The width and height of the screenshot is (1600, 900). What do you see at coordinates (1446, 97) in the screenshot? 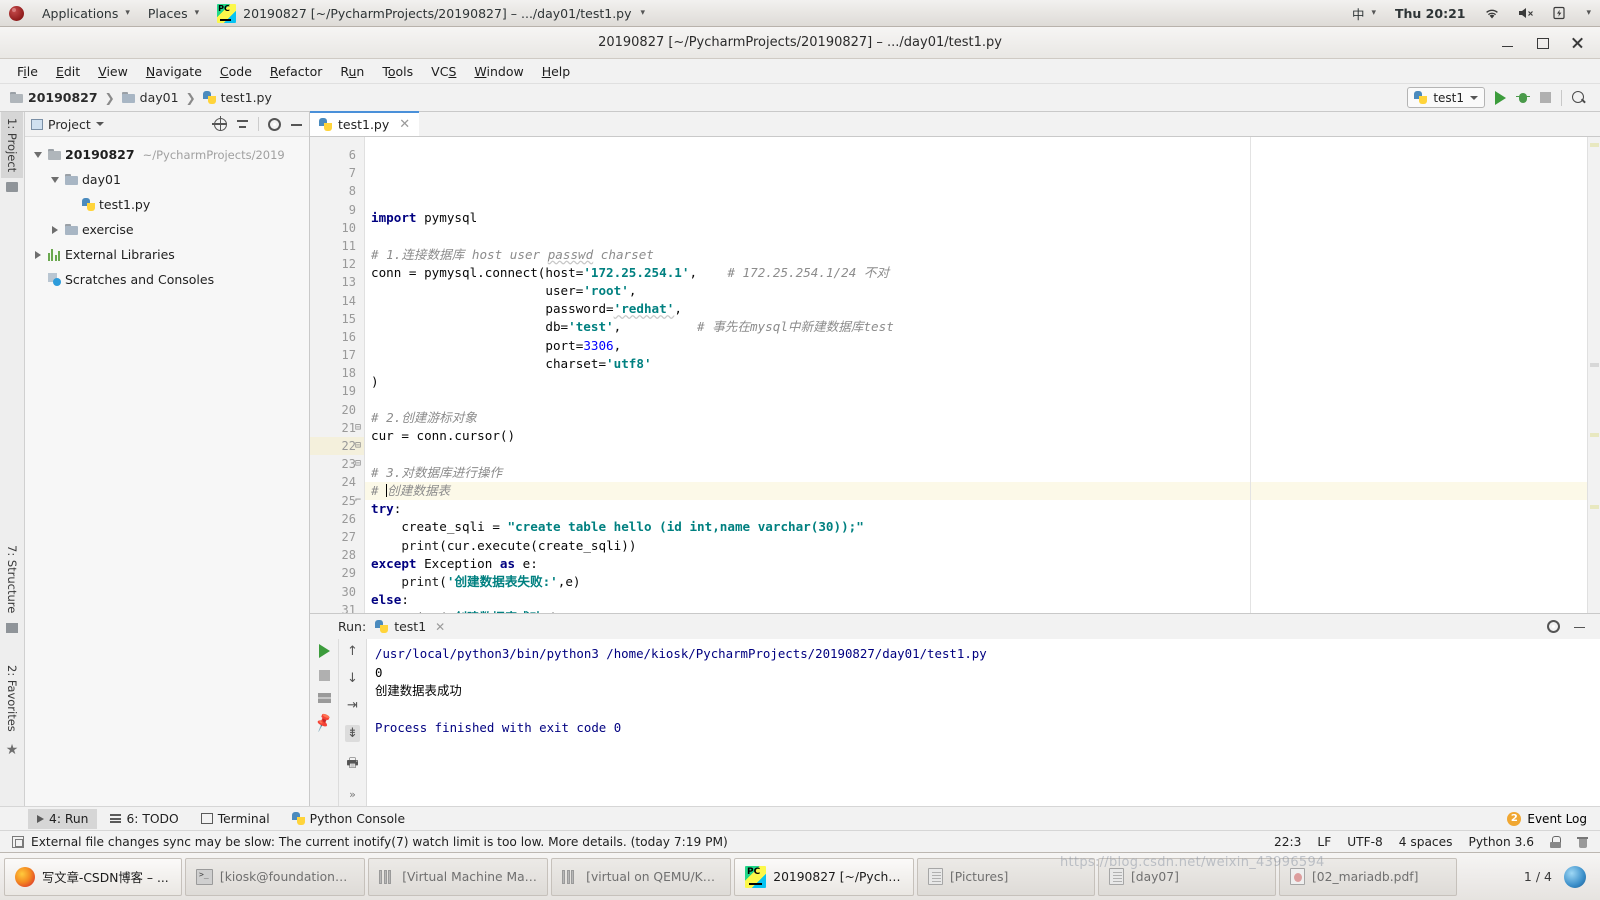
I see `run-configuration-selector: test1` at bounding box center [1446, 97].